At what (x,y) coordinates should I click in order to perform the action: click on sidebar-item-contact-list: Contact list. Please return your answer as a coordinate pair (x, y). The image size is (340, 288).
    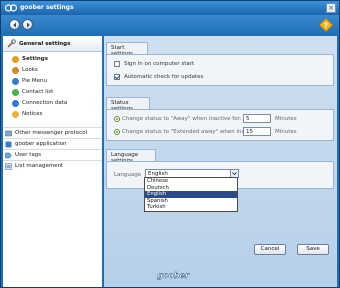
    Looking at the image, I should click on (52, 92).